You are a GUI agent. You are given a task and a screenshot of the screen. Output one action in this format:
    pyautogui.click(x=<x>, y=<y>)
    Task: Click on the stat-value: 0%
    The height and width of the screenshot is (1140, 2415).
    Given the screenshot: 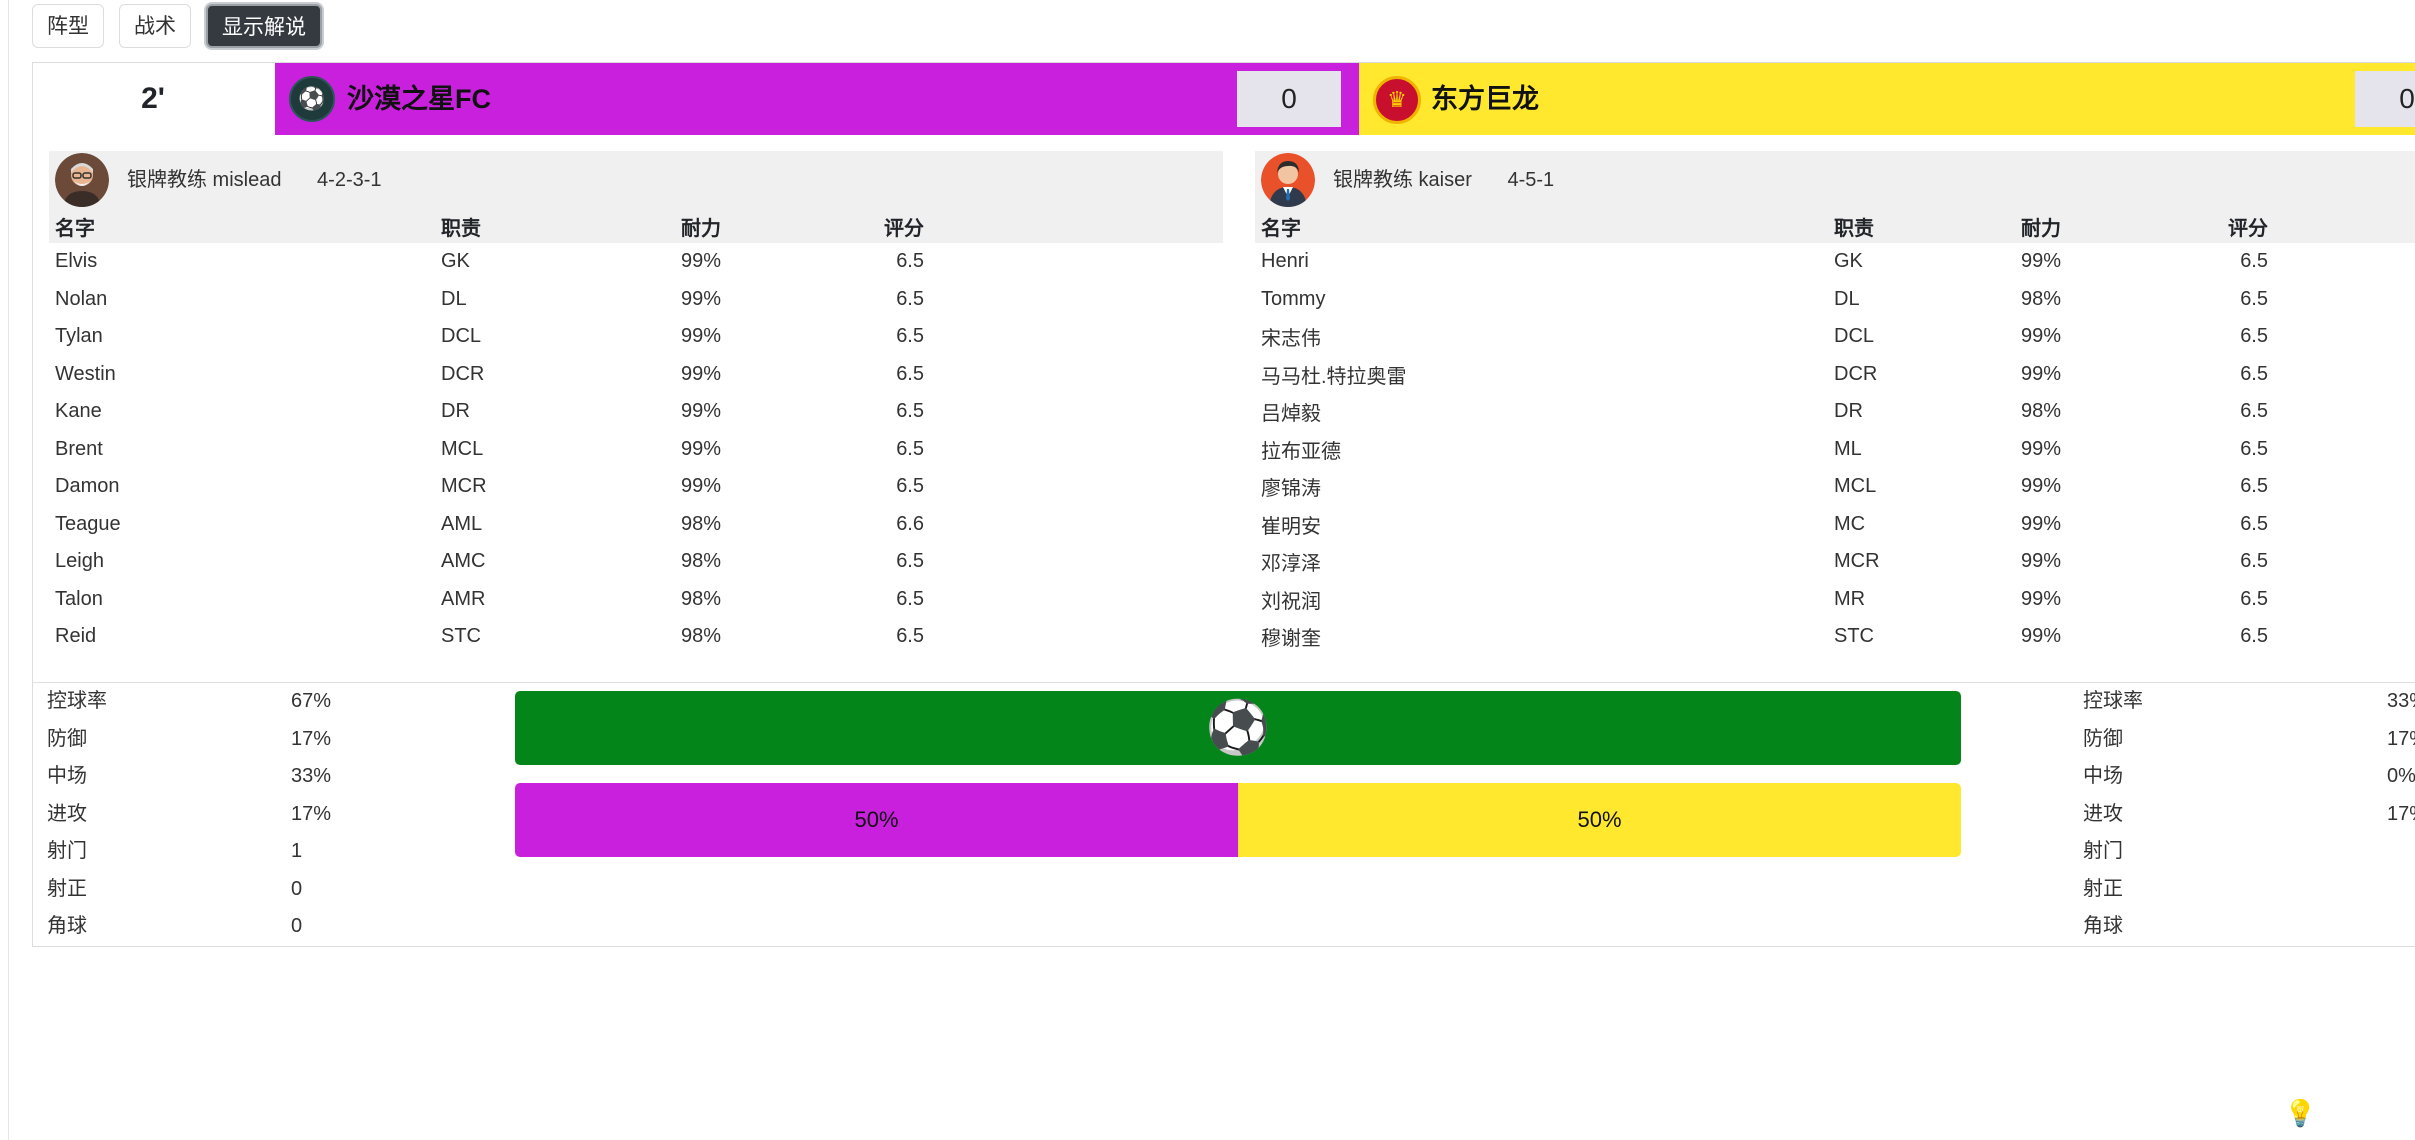 What is the action you would take?
    pyautogui.click(x=2401, y=776)
    